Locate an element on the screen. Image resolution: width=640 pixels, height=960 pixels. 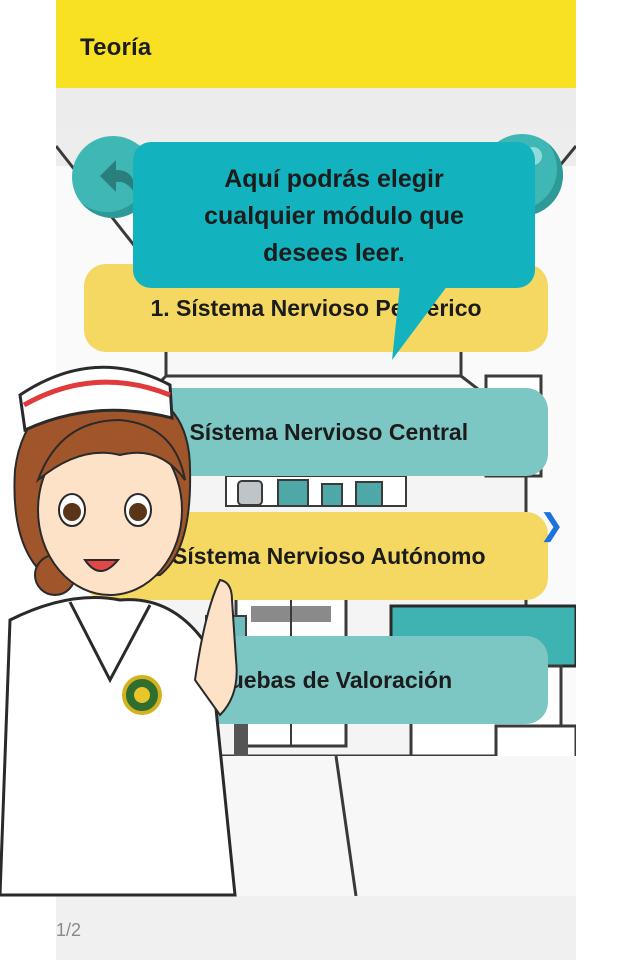
next-page-button: ❯ is located at coordinates (551, 525).